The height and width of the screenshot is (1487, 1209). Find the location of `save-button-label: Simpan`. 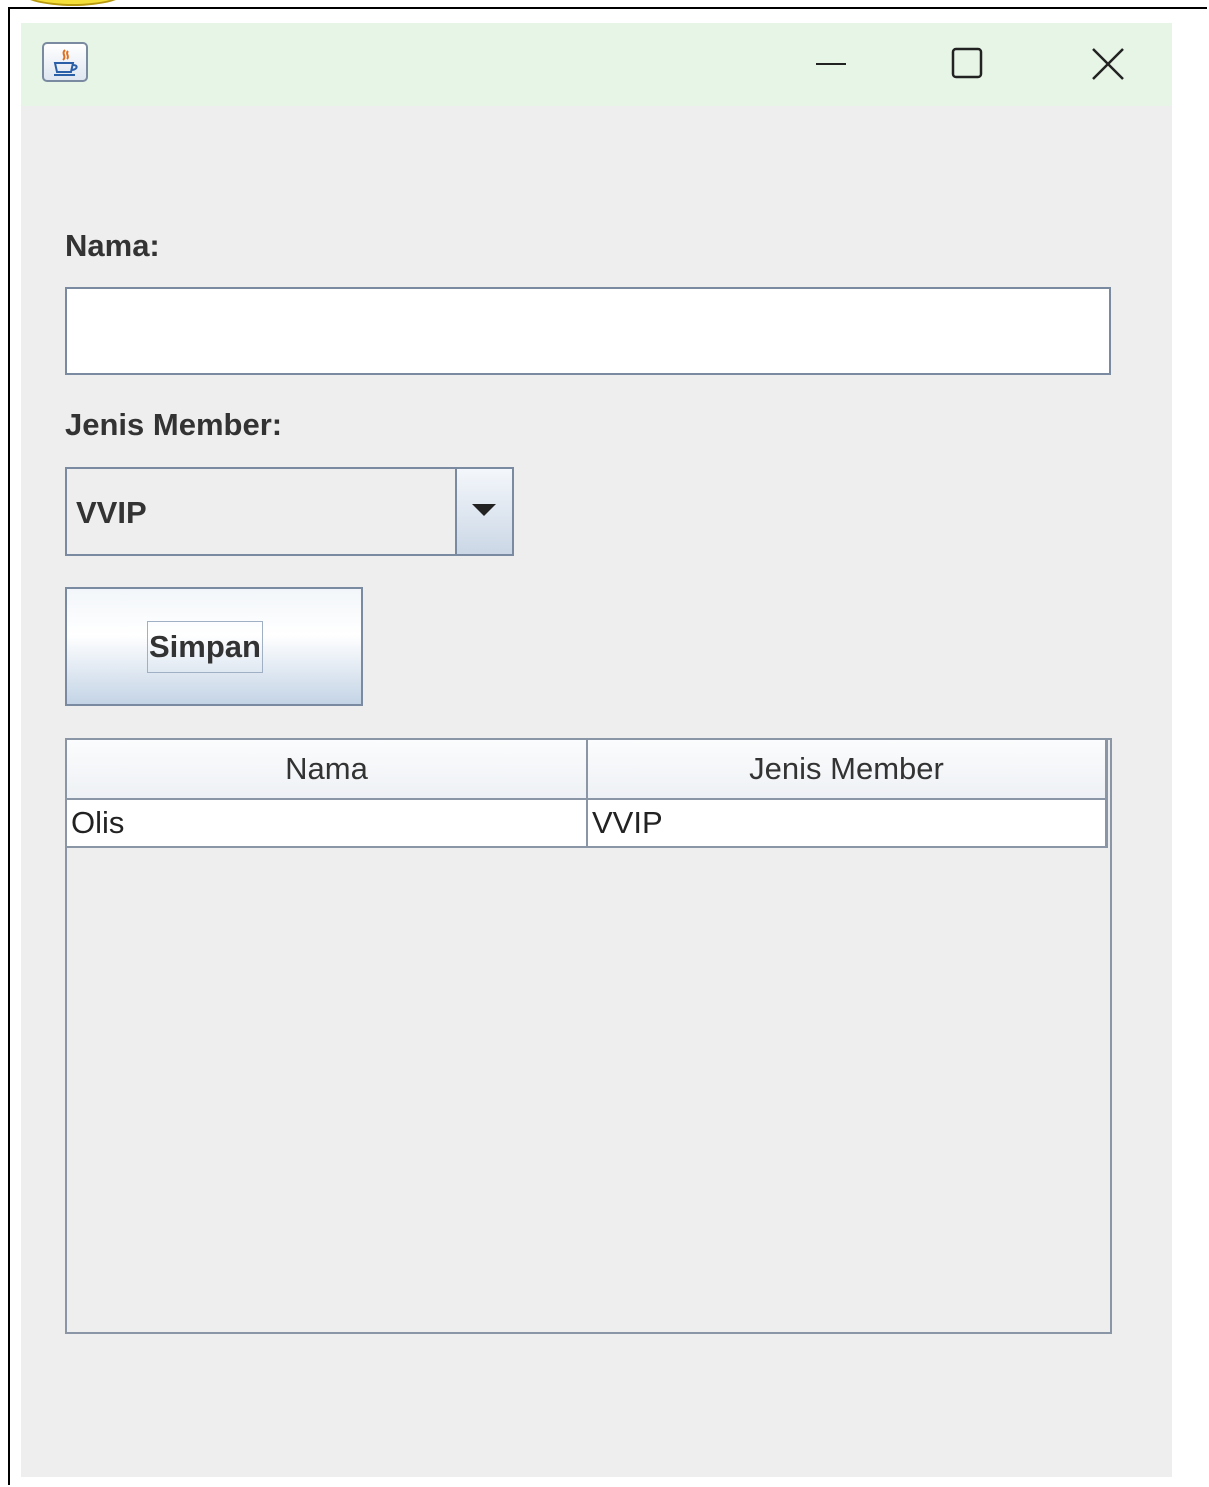

save-button-label: Simpan is located at coordinates (205, 647).